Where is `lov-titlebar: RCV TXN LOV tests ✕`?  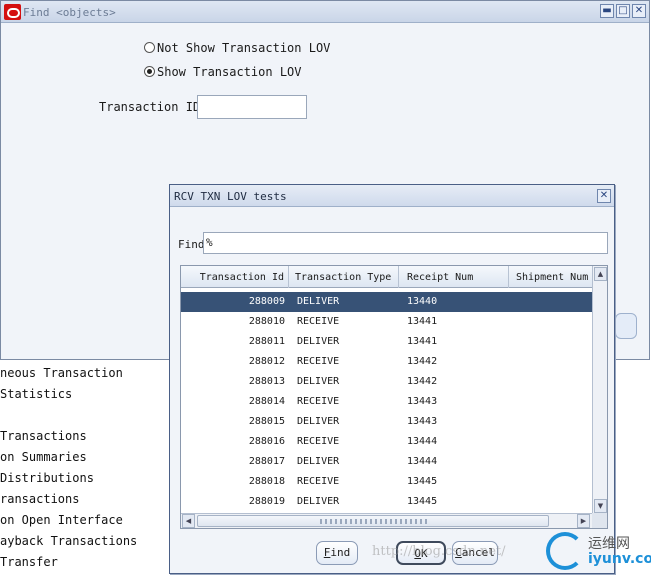 lov-titlebar: RCV TXN LOV tests ✕ is located at coordinates (392, 196).